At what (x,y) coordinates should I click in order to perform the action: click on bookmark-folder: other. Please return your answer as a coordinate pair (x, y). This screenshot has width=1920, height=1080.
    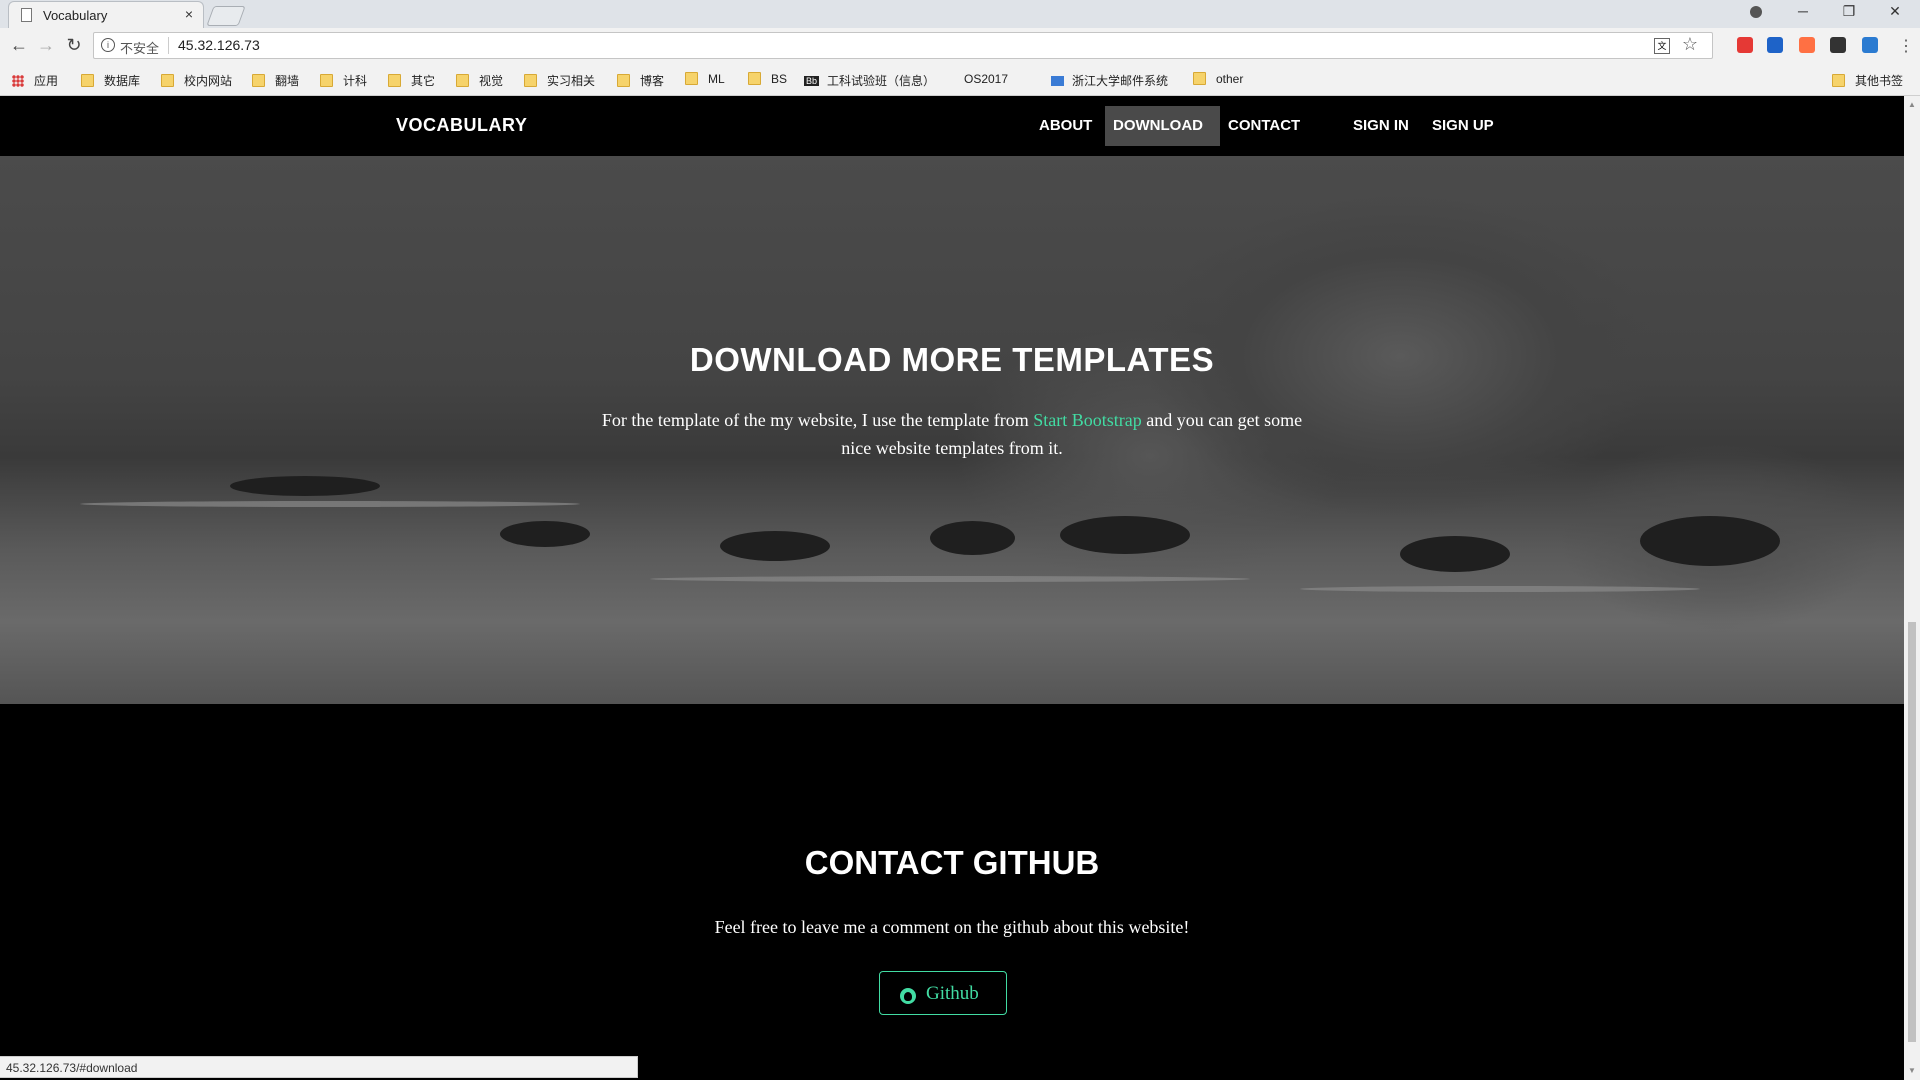
    Looking at the image, I should click on (1218, 79).